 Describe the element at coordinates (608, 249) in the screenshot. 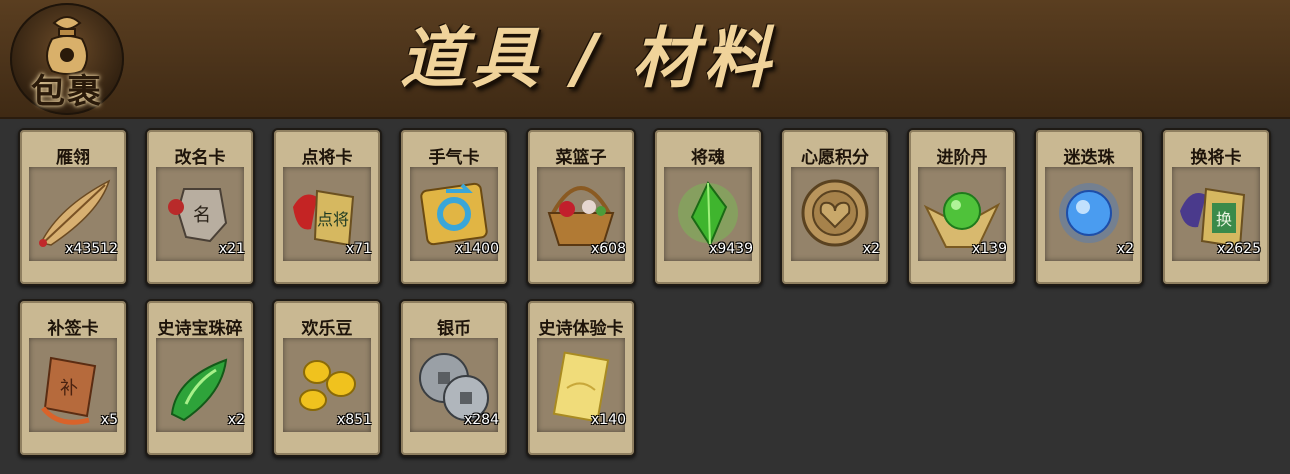

I see `item-count: x608` at that location.